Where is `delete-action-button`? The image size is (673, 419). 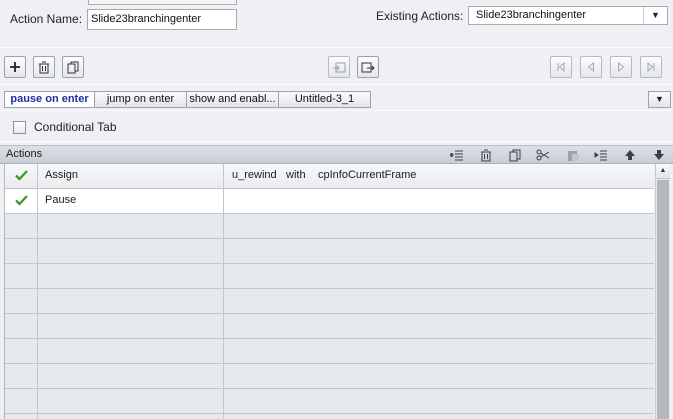
delete-action-button is located at coordinates (44, 67).